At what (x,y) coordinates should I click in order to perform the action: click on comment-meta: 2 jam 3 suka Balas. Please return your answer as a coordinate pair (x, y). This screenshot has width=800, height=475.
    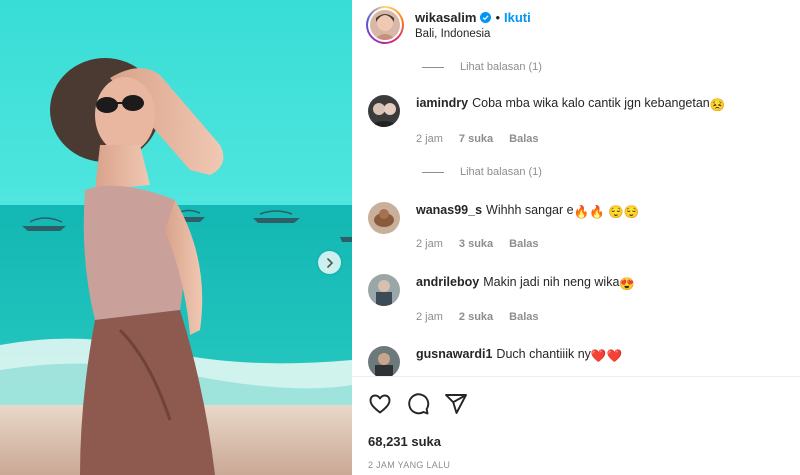
    Looking at the image, I should click on (485, 244).